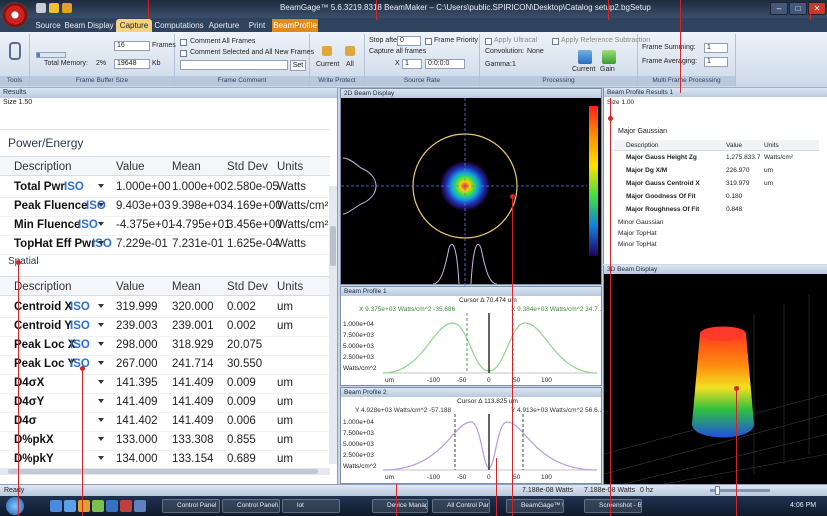 Image resolution: width=827 pixels, height=516 pixels. What do you see at coordinates (191, 506) in the screenshot?
I see `taskbar-item: Control Panel` at bounding box center [191, 506].